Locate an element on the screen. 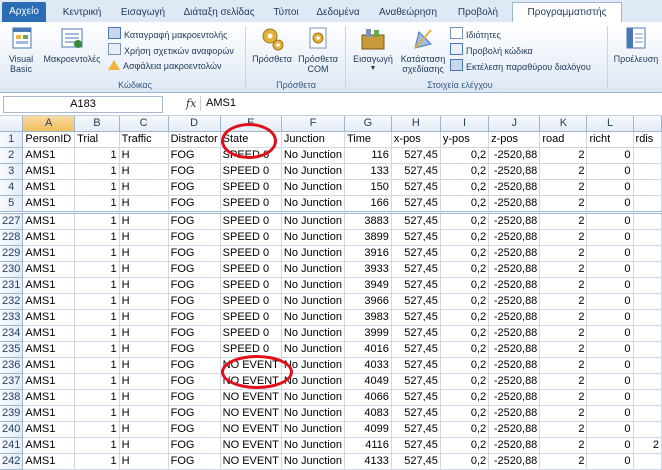 This screenshot has width=662, height=470. column-header: E is located at coordinates (251, 124).